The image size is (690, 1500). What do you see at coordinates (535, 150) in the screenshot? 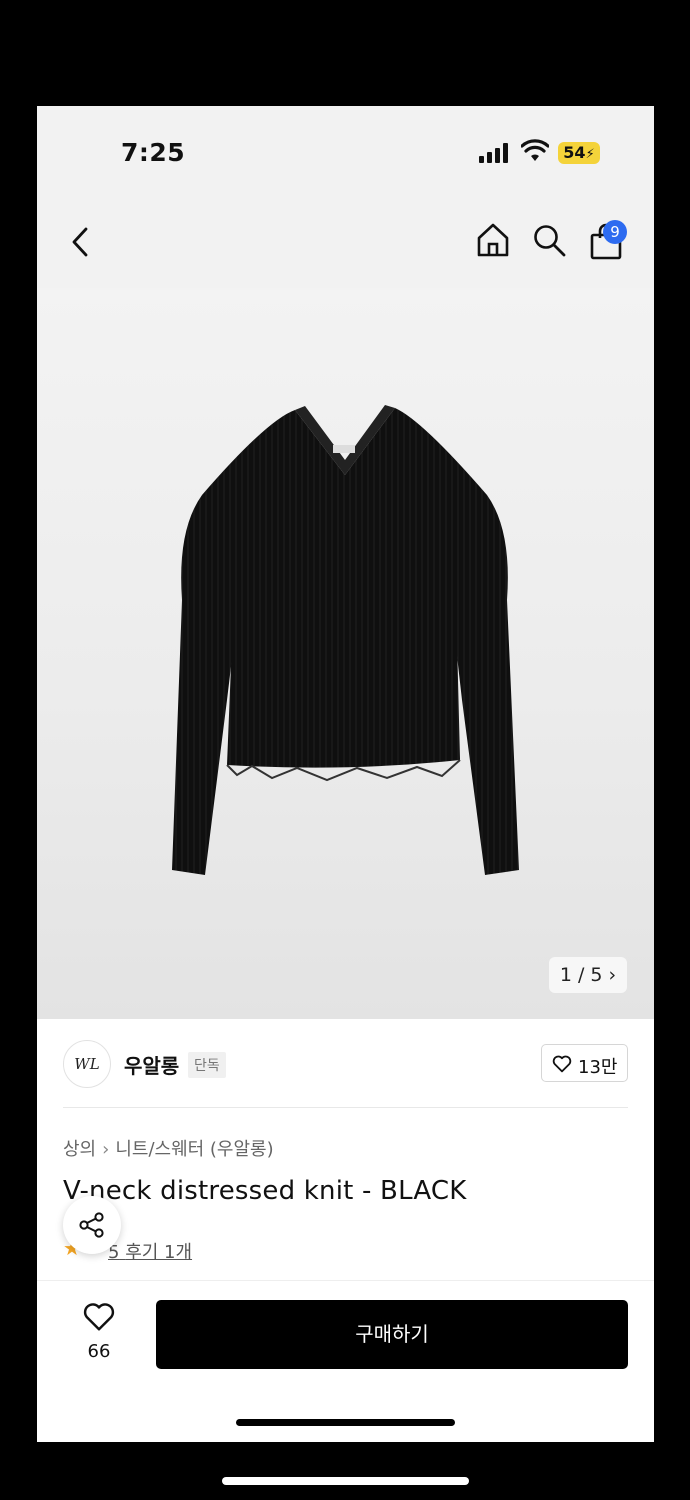
I see `wifi-icon` at bounding box center [535, 150].